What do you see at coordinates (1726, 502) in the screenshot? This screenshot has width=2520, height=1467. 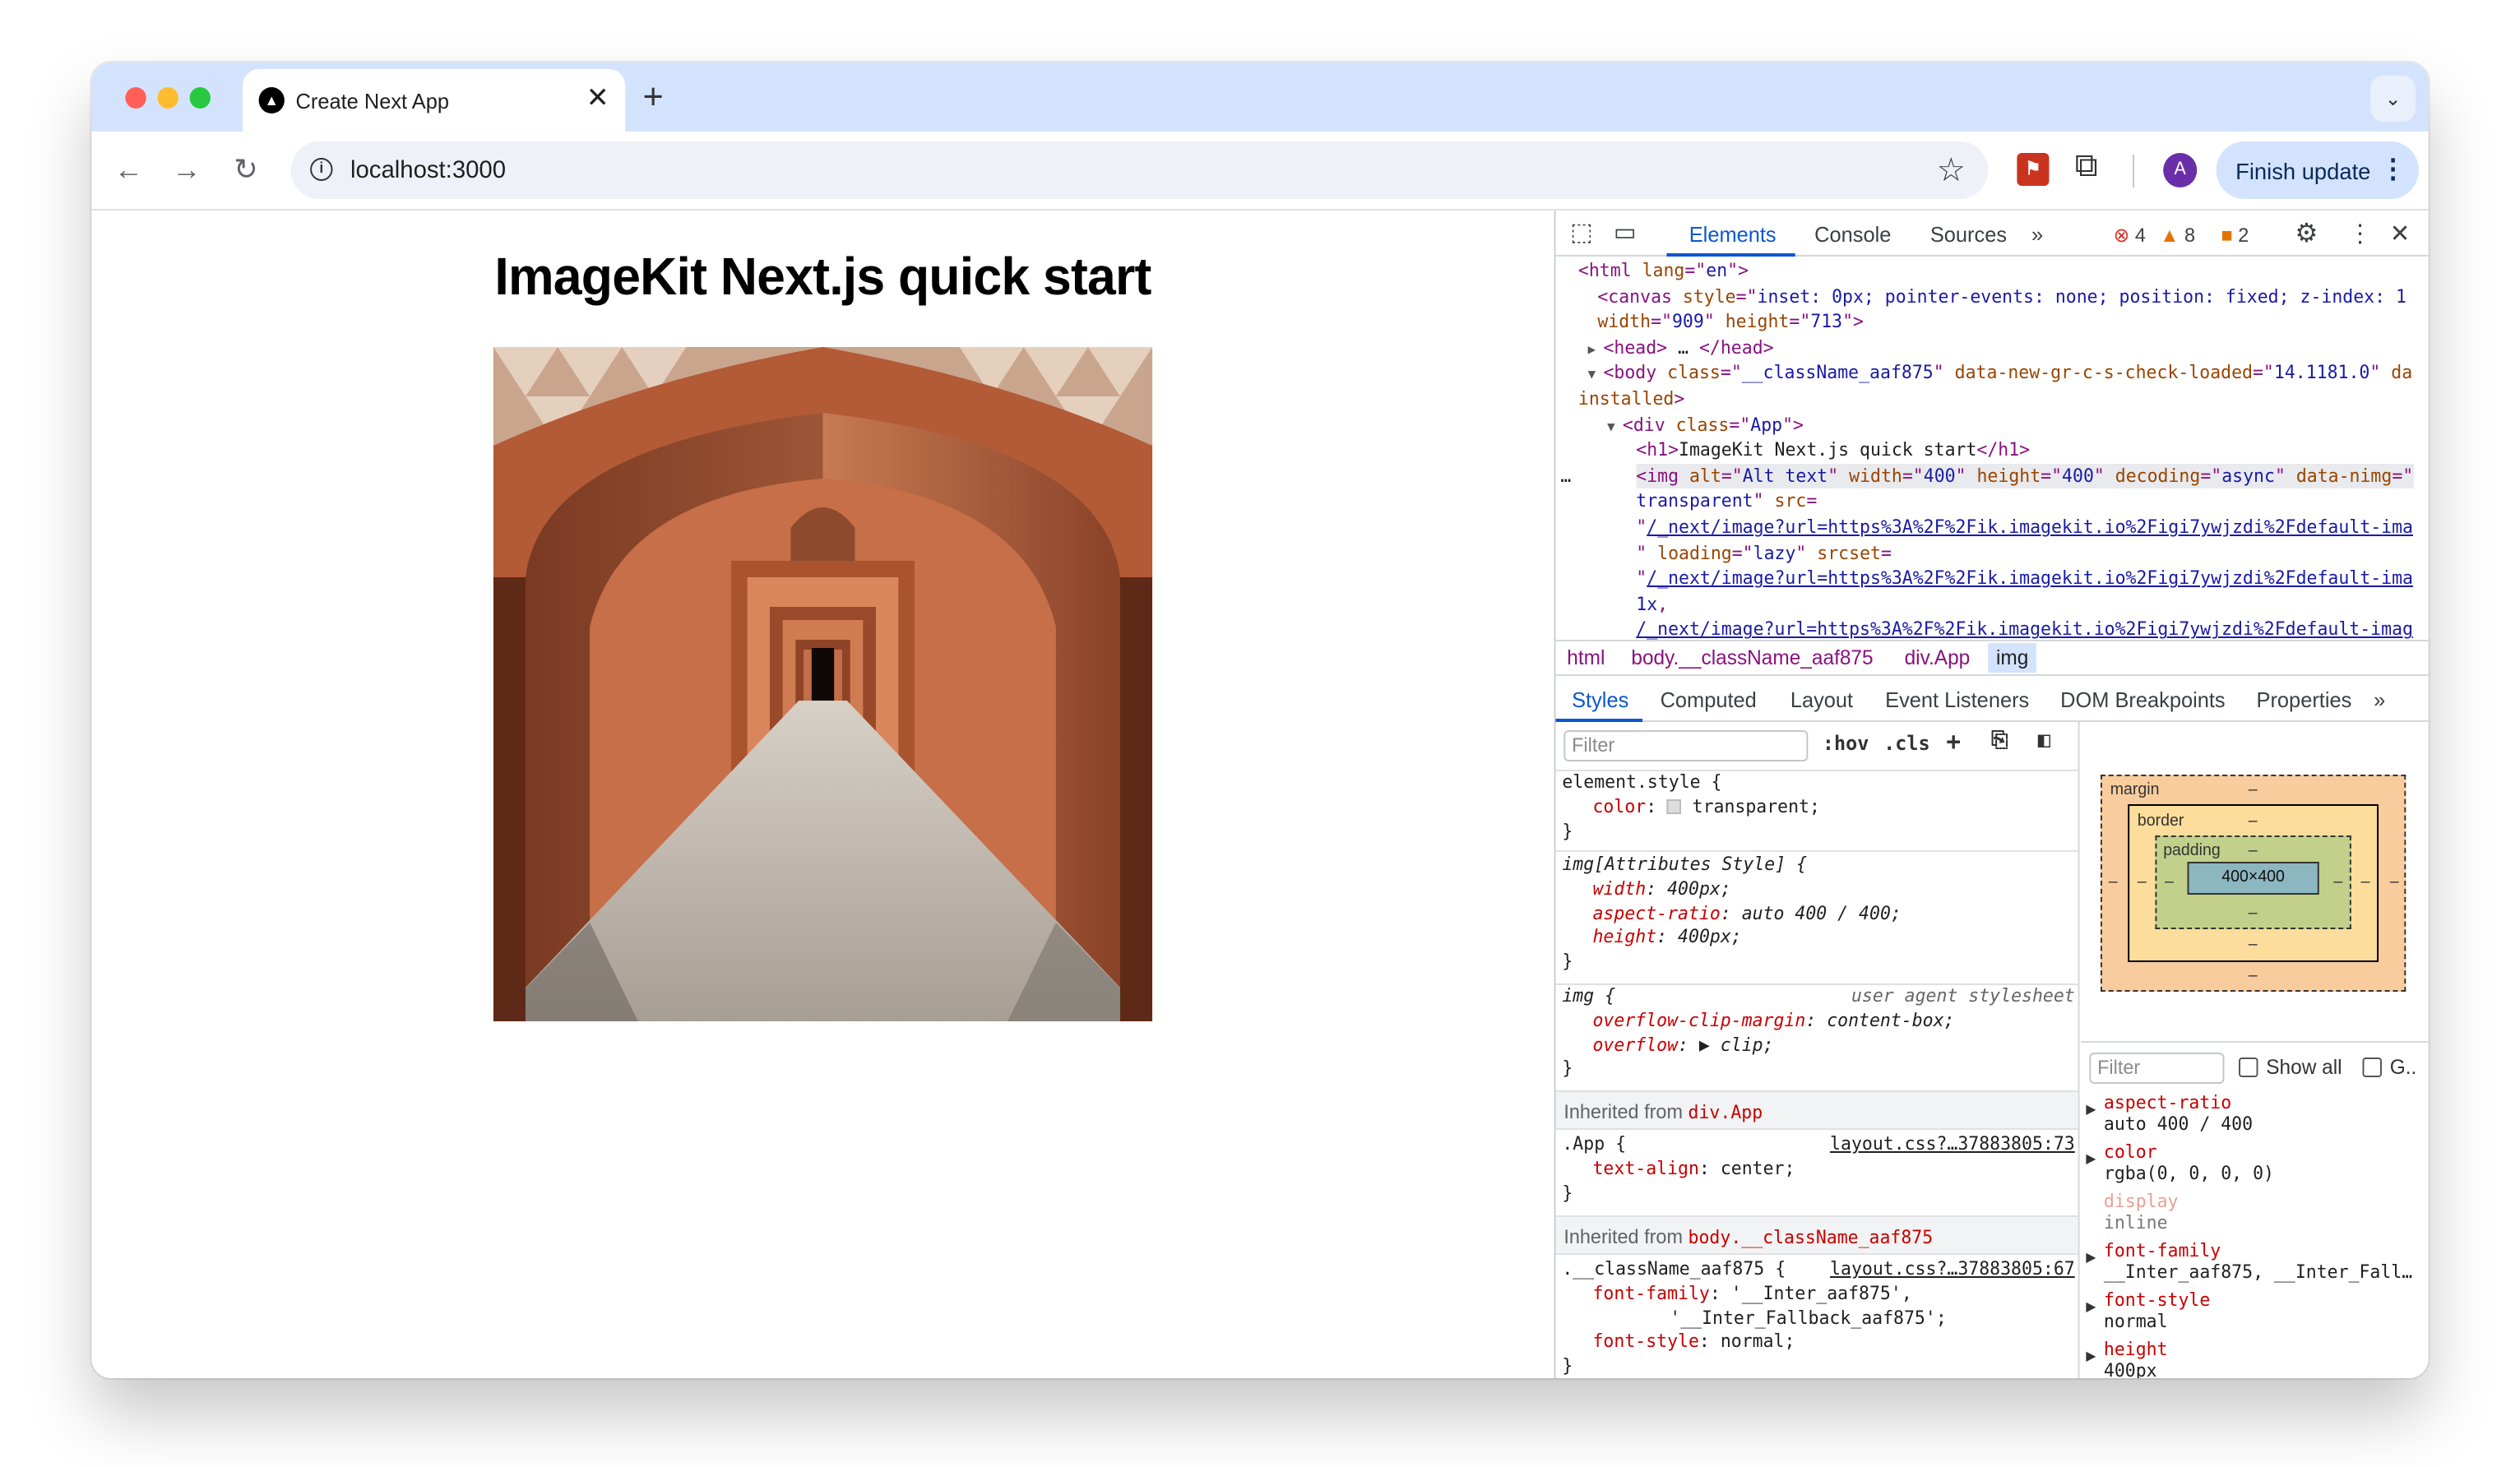 I see `dom-node-line: transparent" src=` at bounding box center [1726, 502].